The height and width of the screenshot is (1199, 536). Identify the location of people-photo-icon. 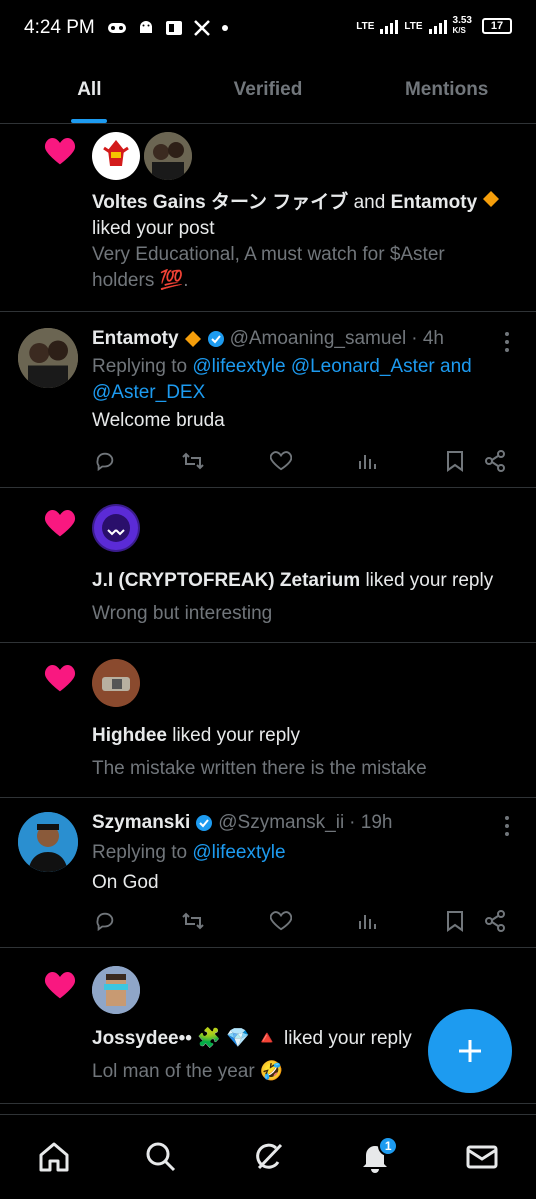
(168, 156).